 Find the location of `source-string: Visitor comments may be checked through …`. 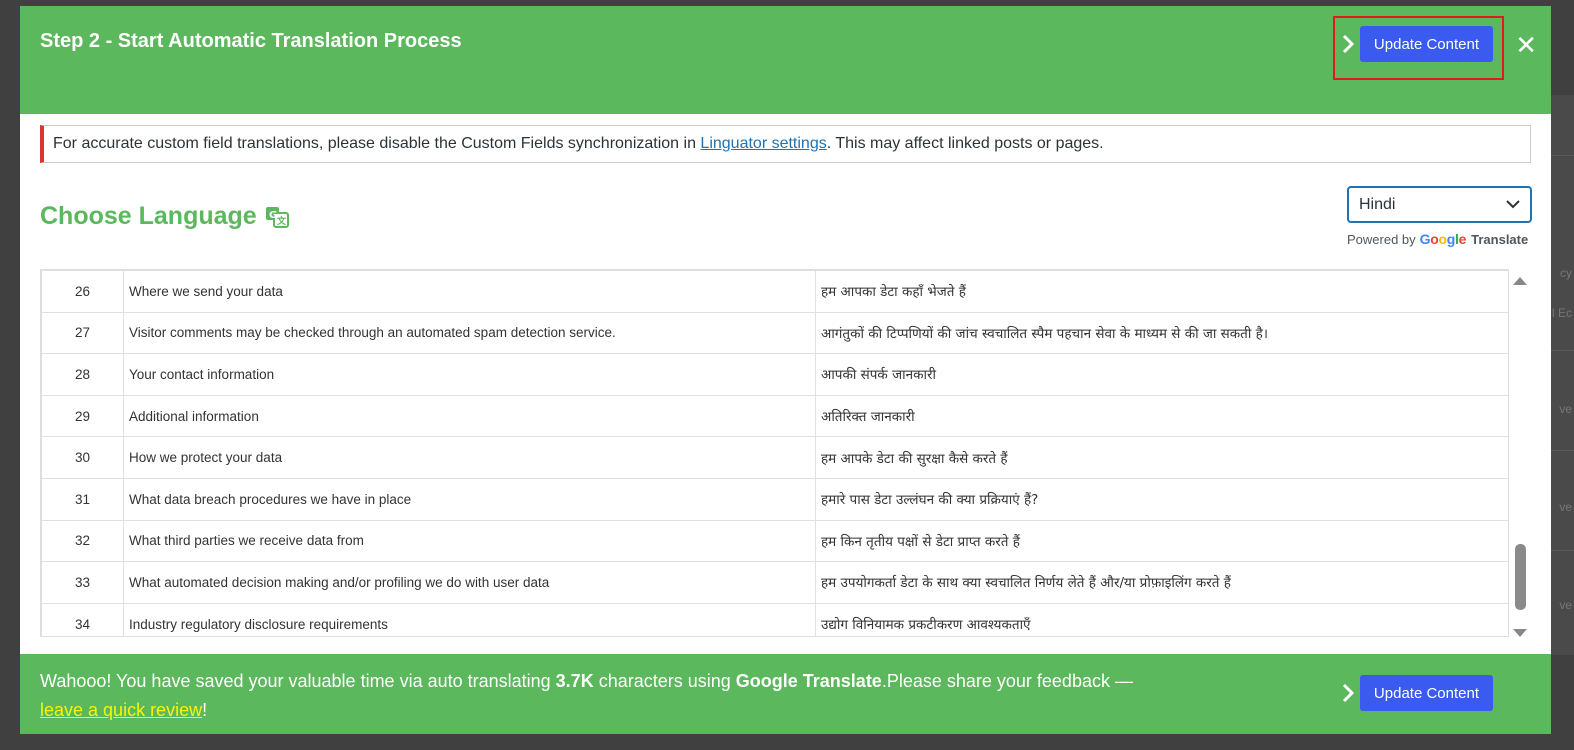

source-string: Visitor comments may be checked through … is located at coordinates (469, 333).